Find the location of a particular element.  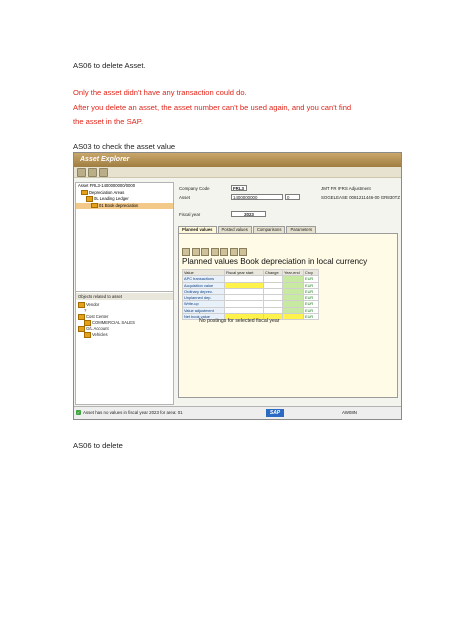

forward-icon is located at coordinates (92, 172).